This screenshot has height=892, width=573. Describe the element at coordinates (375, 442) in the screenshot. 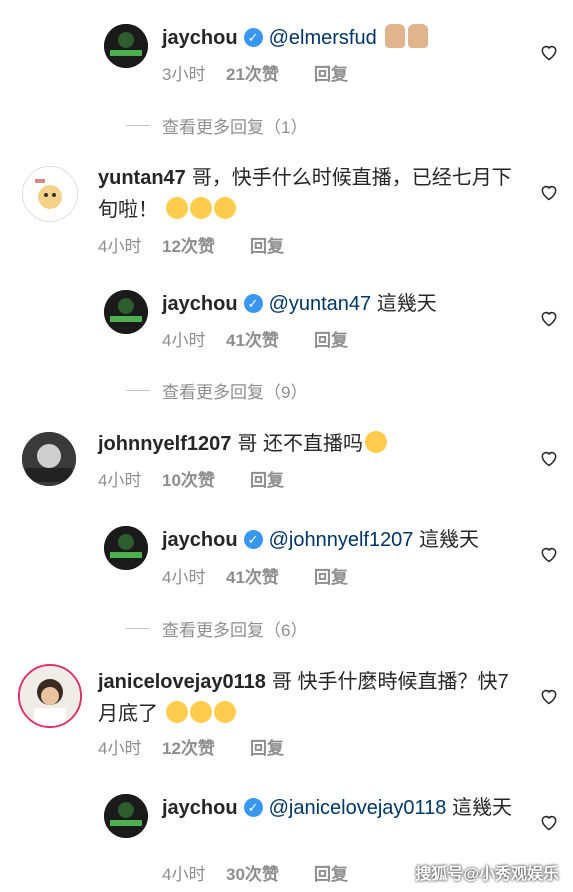

I see `laughing-emoji-icon` at that location.